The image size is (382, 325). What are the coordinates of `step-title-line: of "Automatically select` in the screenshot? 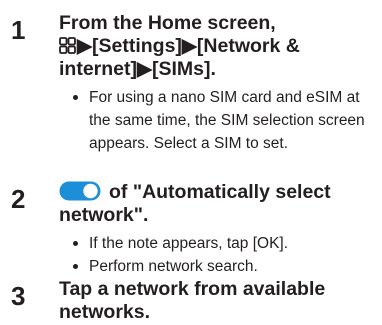 It's located at (219, 192).